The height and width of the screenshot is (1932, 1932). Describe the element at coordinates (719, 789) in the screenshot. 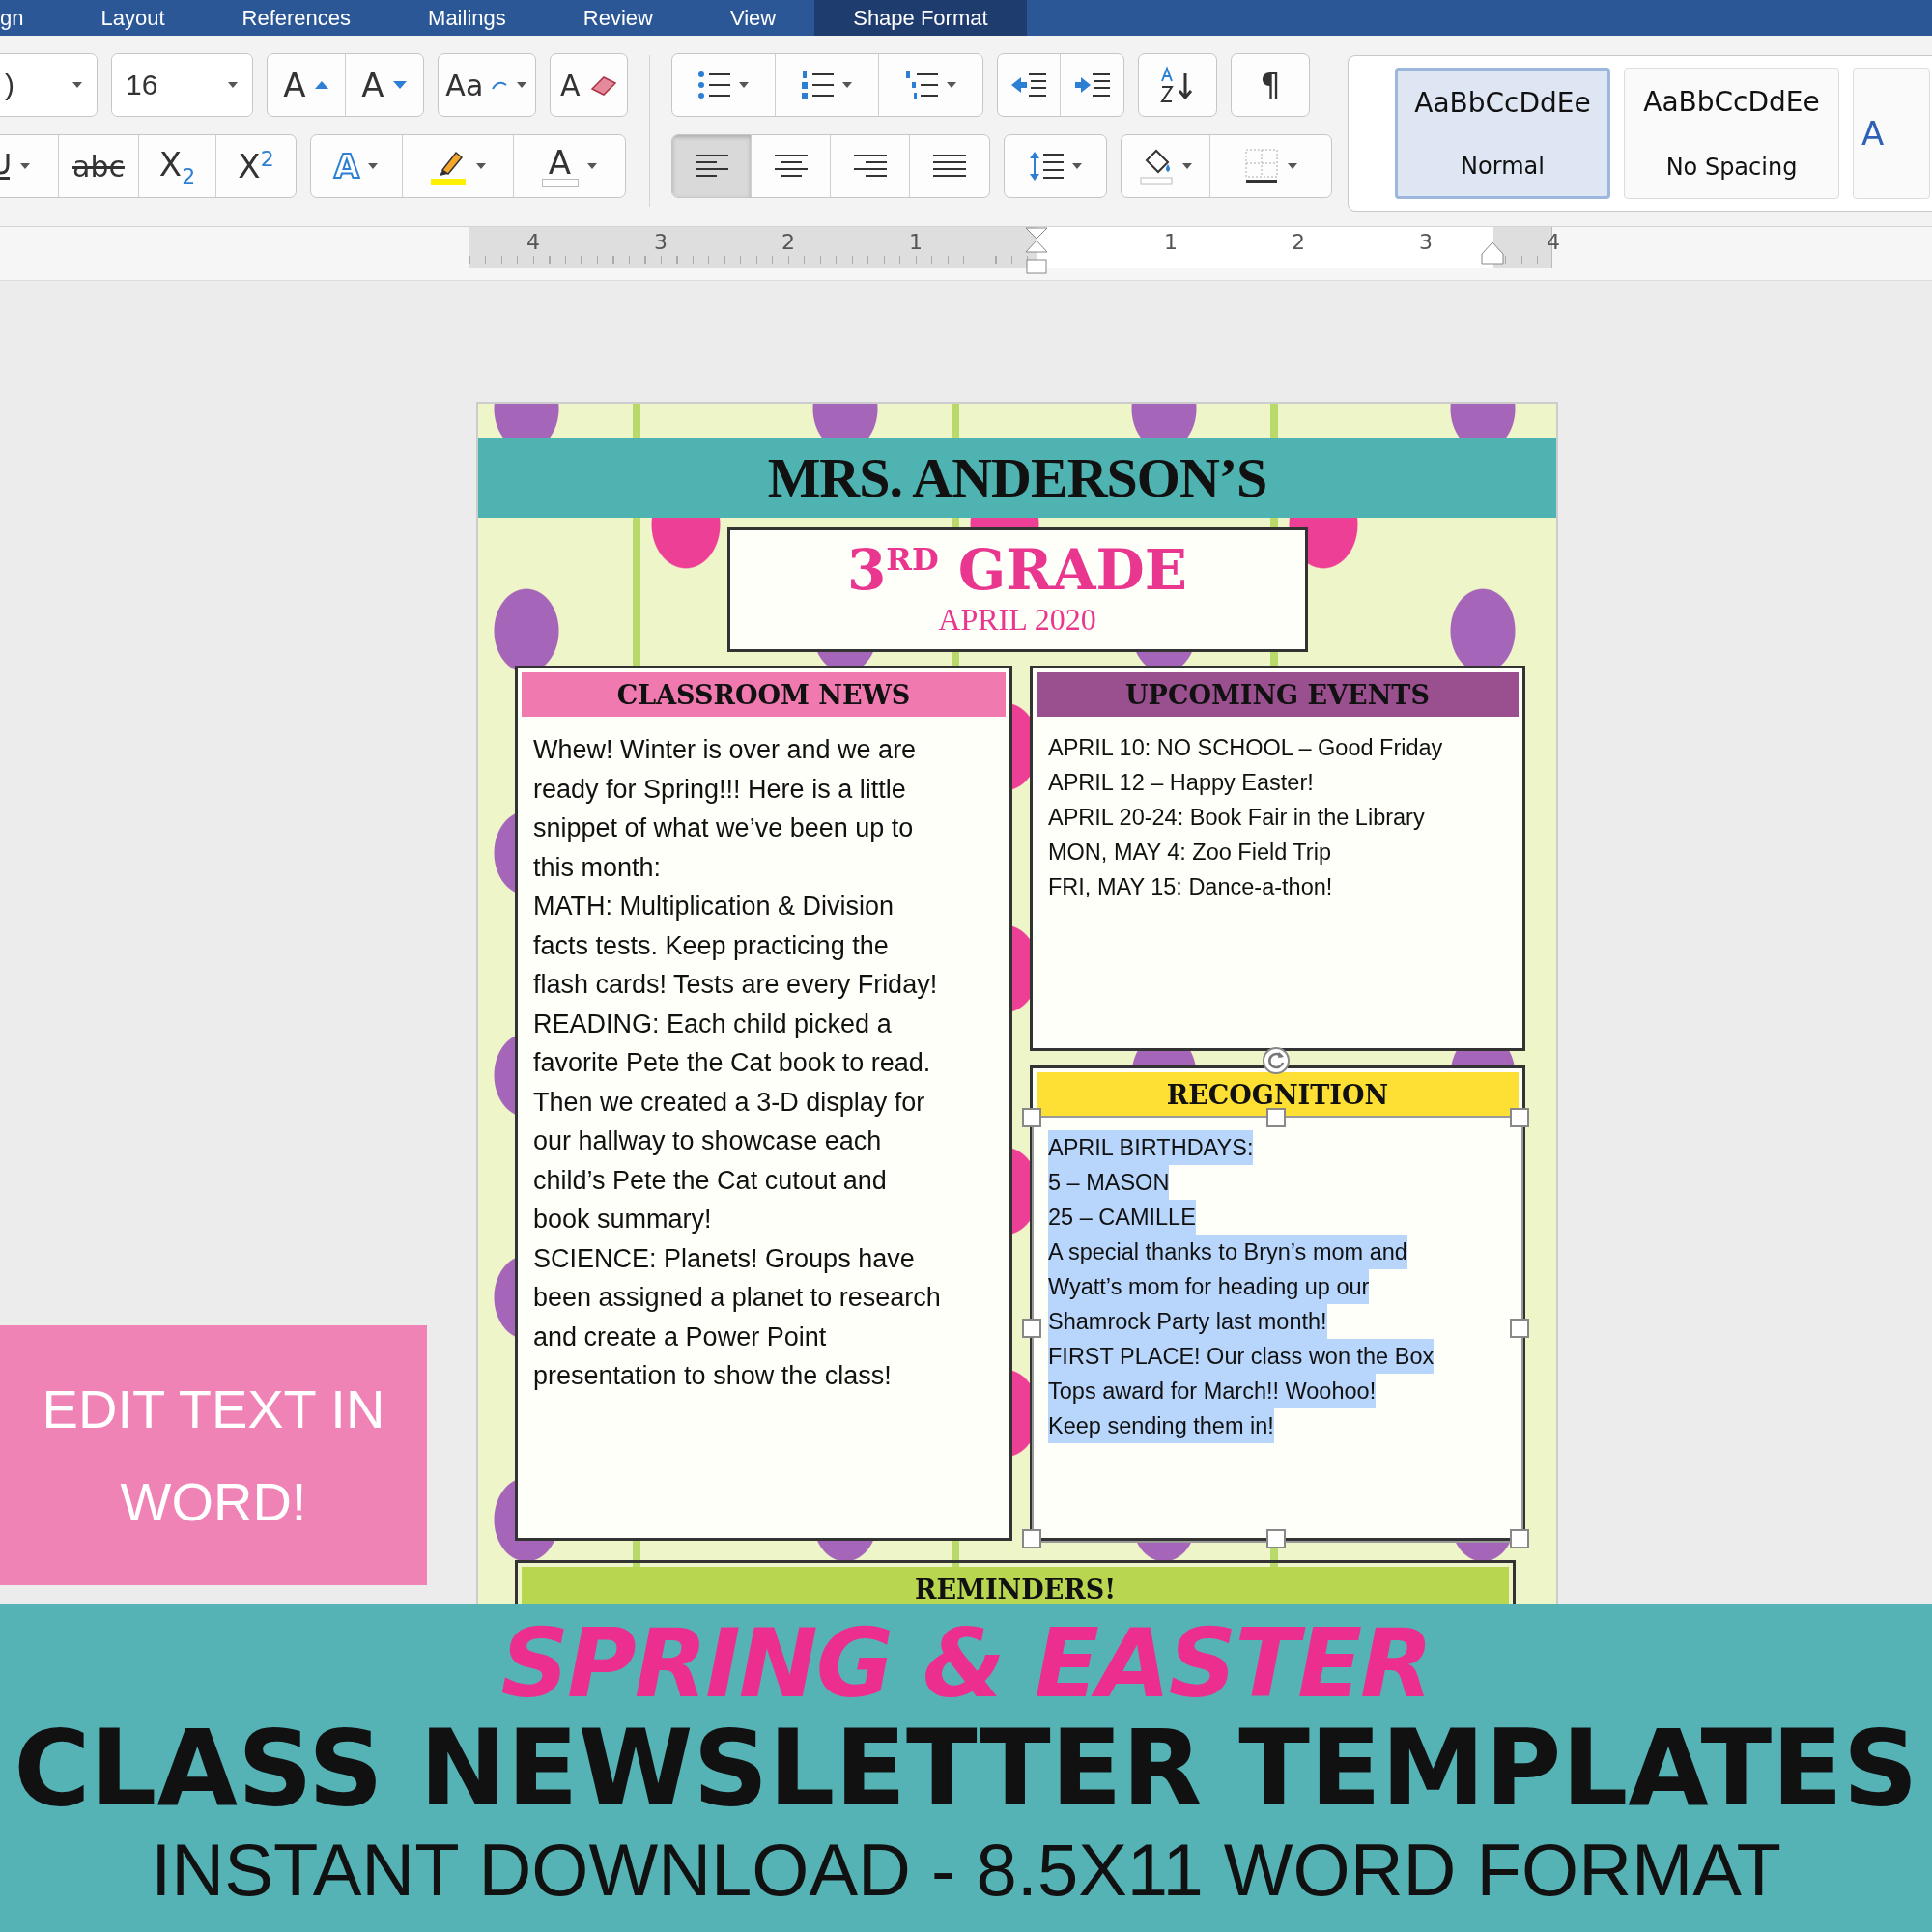

I see `text-line: ready for Spring!!! Here is a little` at that location.